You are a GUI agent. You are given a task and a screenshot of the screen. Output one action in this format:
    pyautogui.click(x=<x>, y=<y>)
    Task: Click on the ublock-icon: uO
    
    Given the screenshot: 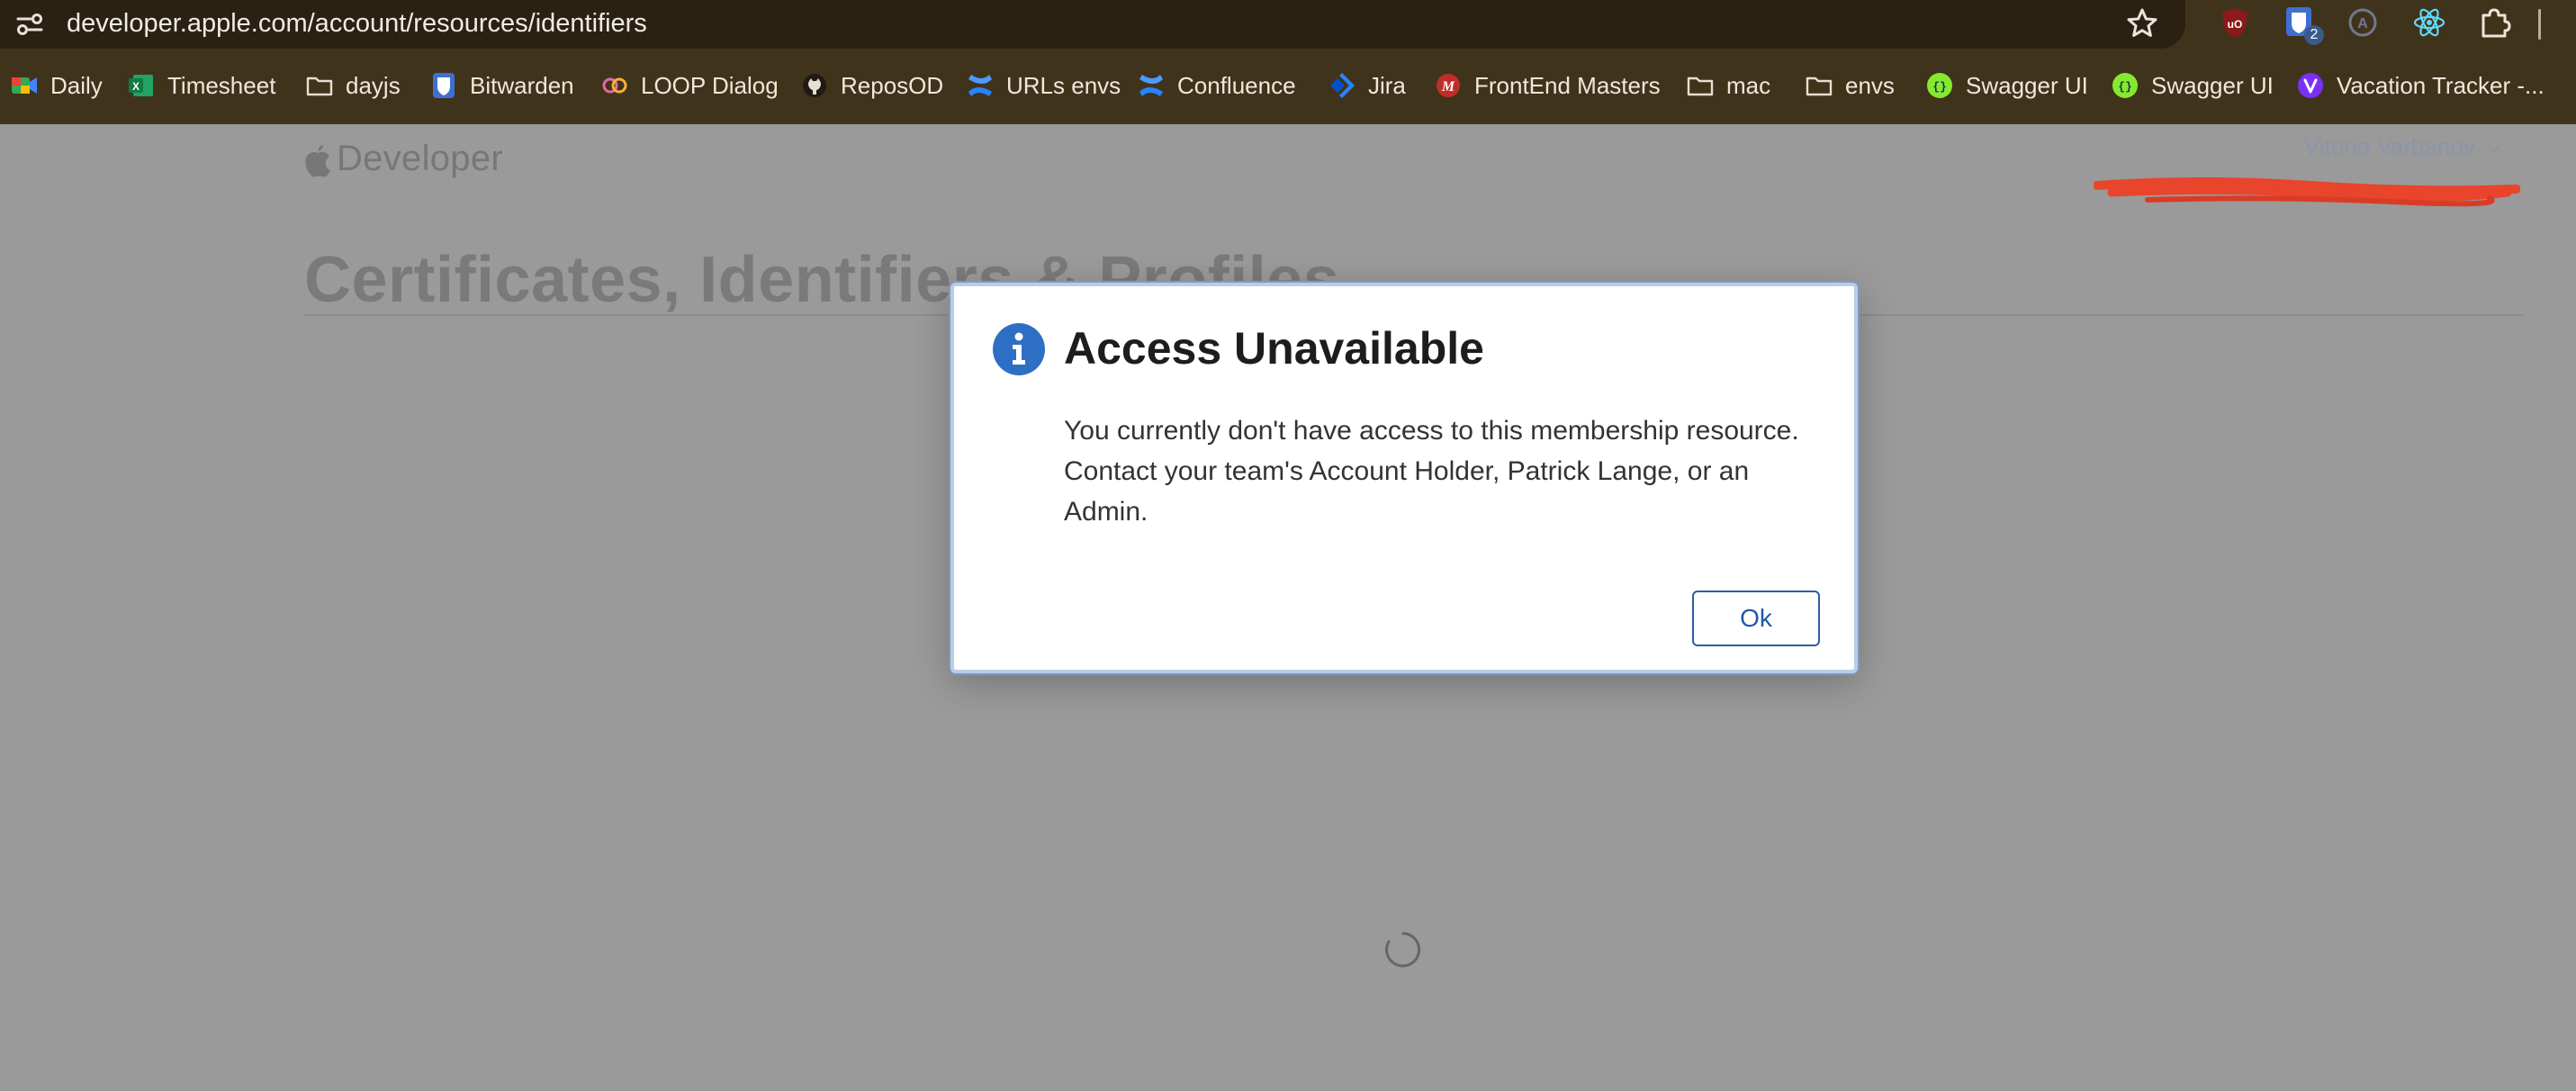 What is the action you would take?
    pyautogui.click(x=2235, y=22)
    